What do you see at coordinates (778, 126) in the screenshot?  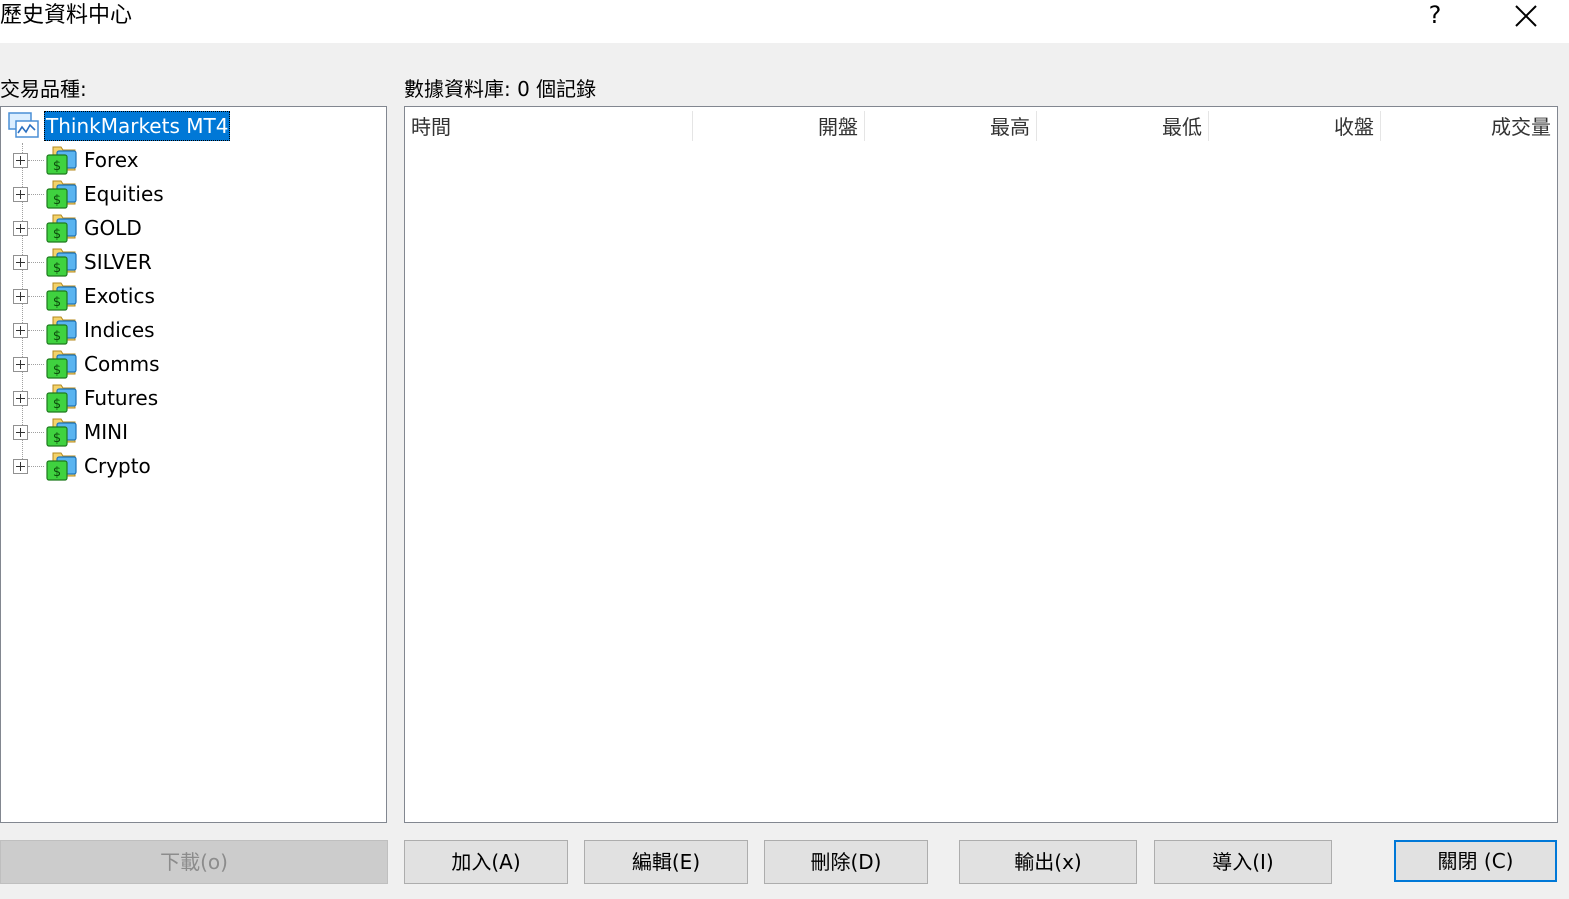 I see `column-header: 開盤` at bounding box center [778, 126].